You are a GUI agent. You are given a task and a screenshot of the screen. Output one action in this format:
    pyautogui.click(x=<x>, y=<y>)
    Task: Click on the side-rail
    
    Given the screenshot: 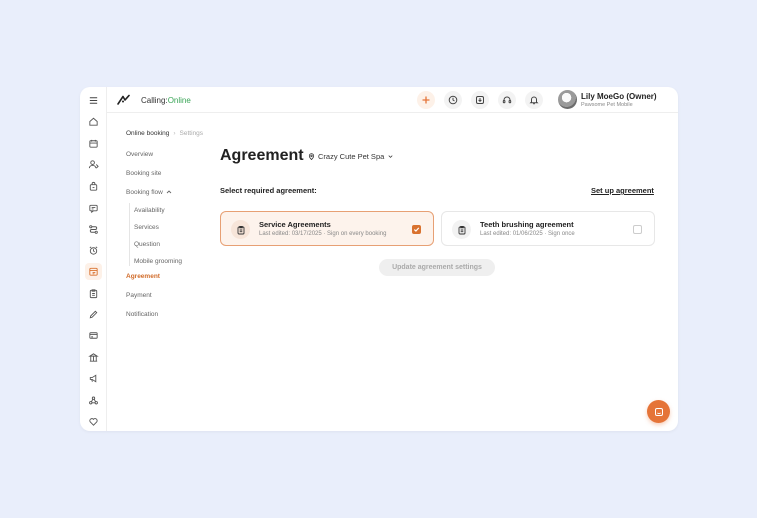 What is the action you would take?
    pyautogui.click(x=93, y=259)
    